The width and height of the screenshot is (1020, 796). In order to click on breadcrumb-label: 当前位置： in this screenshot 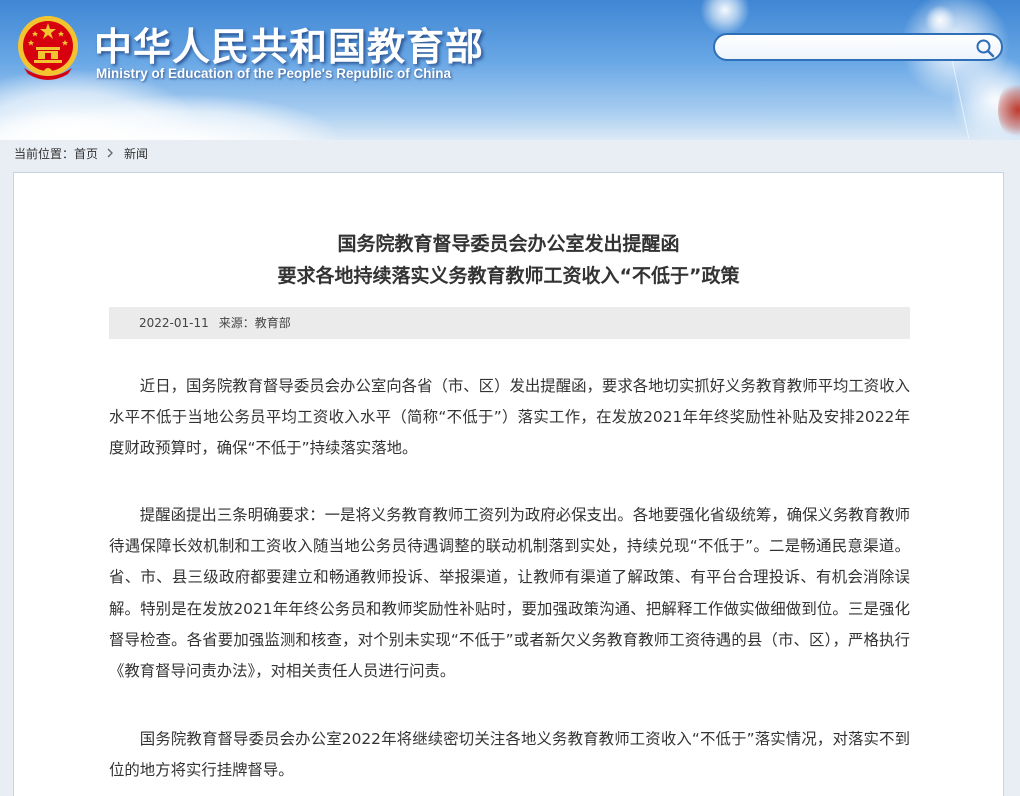, I will do `click(44, 153)`.